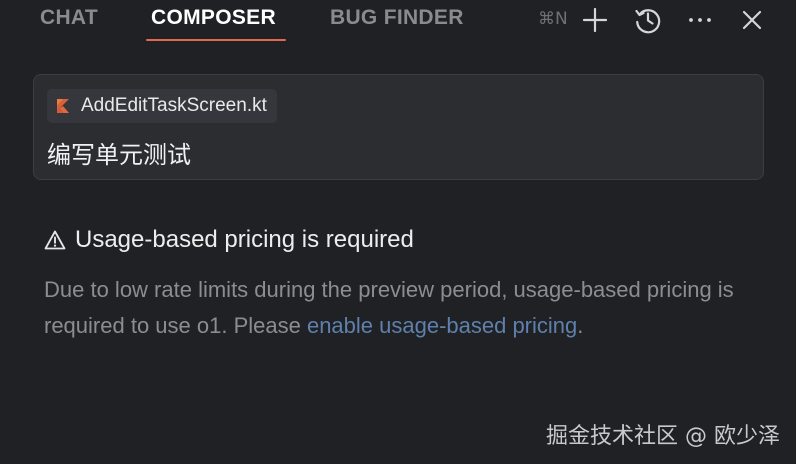  Describe the element at coordinates (213, 20) in the screenshot. I see `tab-composer: COMPOSER` at that location.